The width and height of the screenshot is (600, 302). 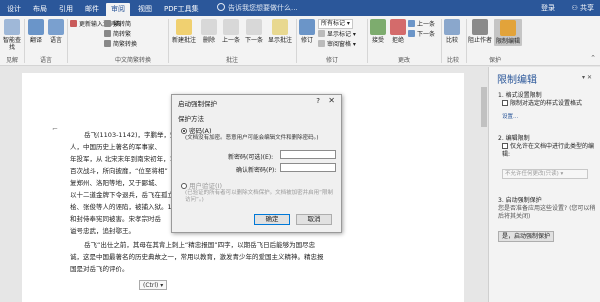 I want to click on review-pane-label: 审阅窗格, so click(x=339, y=44).